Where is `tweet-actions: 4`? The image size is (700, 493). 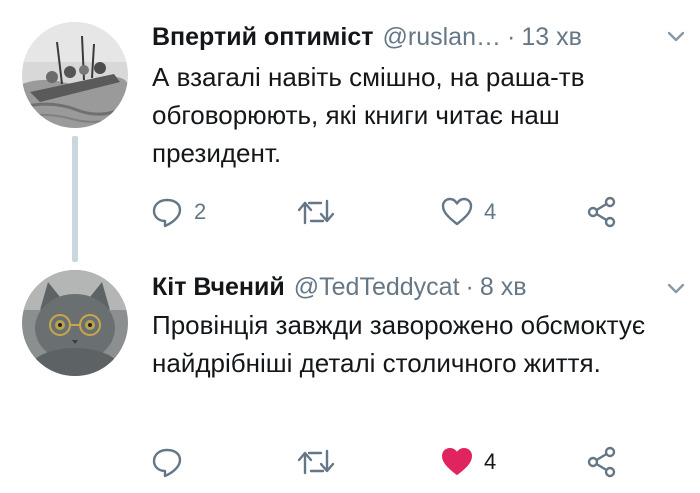 tweet-actions: 4 is located at coordinates (350, 462).